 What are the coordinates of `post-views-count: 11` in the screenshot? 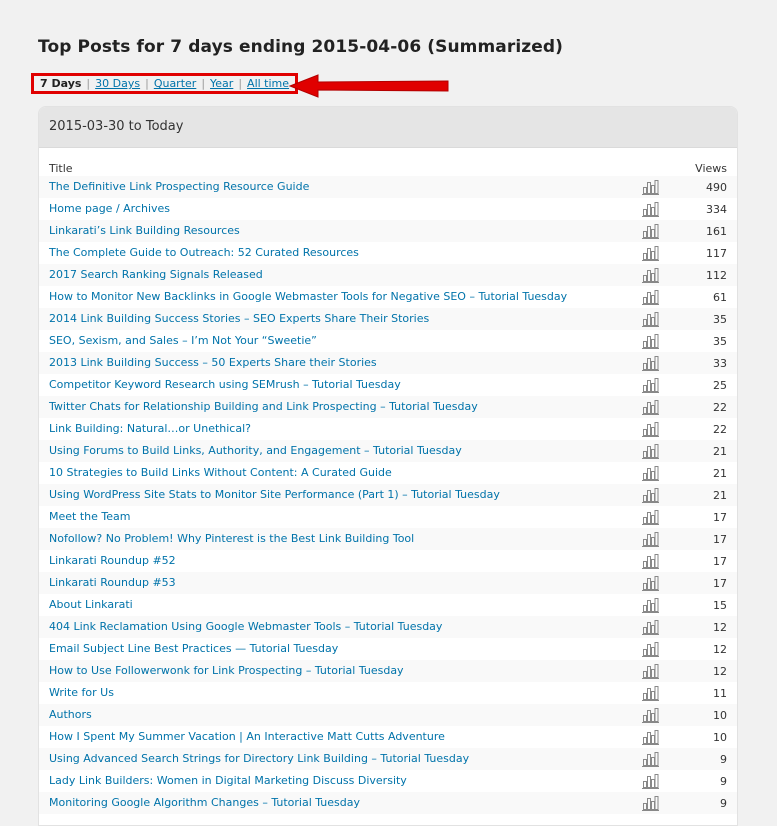 It's located at (720, 693).